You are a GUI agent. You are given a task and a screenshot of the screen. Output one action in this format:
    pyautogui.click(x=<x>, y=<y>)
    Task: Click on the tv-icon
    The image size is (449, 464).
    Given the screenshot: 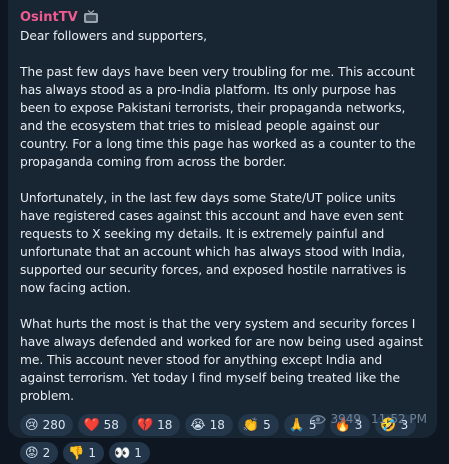 What is the action you would take?
    pyautogui.click(x=90, y=16)
    